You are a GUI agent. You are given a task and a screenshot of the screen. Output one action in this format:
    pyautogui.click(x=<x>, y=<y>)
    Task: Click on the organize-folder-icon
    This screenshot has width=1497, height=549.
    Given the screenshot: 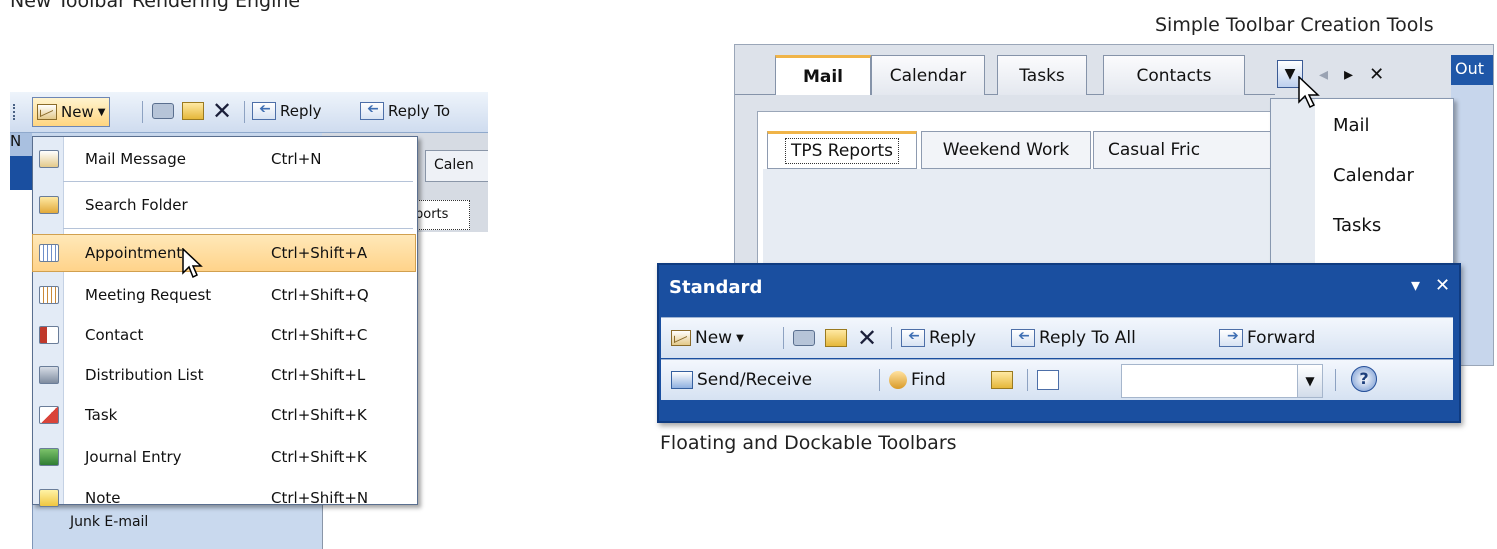 What is the action you would take?
    pyautogui.click(x=1002, y=380)
    